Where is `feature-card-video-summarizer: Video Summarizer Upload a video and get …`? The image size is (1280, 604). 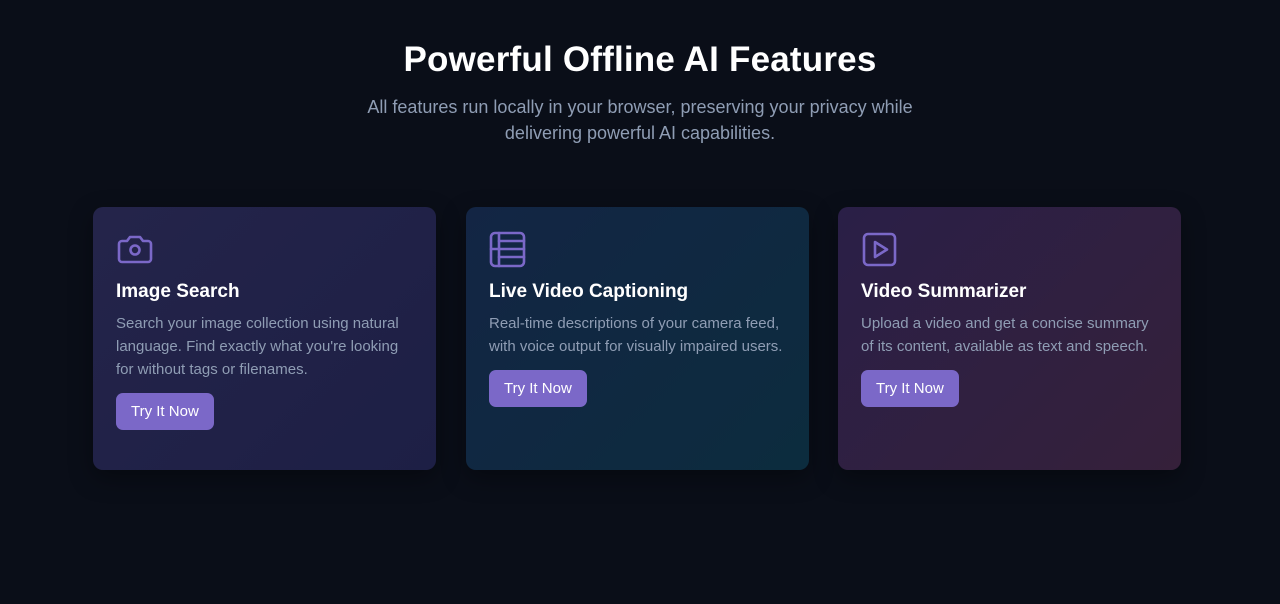
feature-card-video-summarizer: Video Summarizer Upload a video and get … is located at coordinates (1009, 338).